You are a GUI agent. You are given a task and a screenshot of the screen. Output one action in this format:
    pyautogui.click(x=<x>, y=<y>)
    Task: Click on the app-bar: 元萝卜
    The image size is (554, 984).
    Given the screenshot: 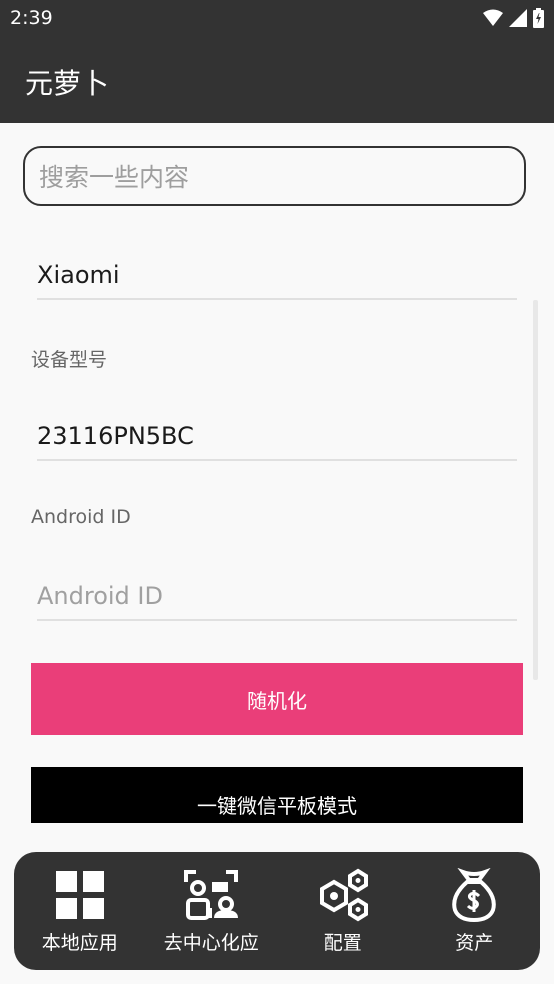 What is the action you would take?
    pyautogui.click(x=277, y=80)
    